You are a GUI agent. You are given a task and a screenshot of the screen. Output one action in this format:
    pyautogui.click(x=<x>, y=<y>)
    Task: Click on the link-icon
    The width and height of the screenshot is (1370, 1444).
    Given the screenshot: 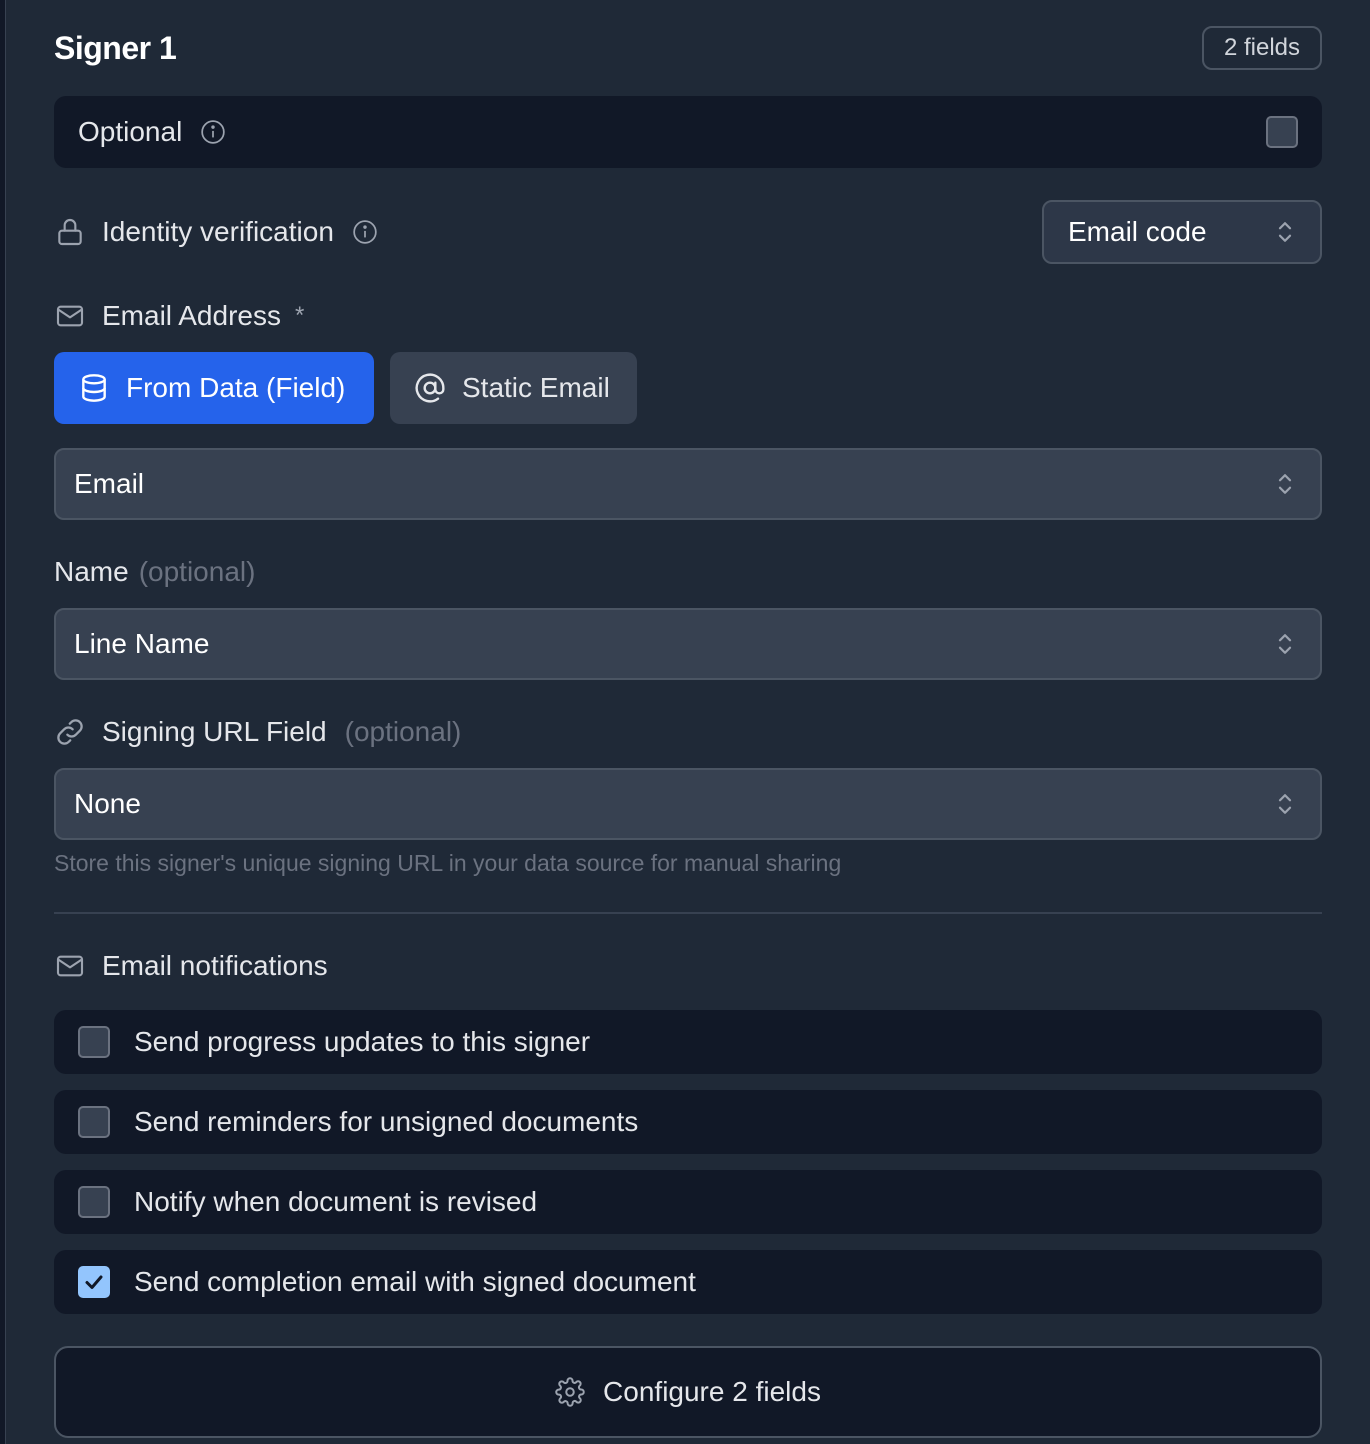 What is the action you would take?
    pyautogui.click(x=70, y=732)
    